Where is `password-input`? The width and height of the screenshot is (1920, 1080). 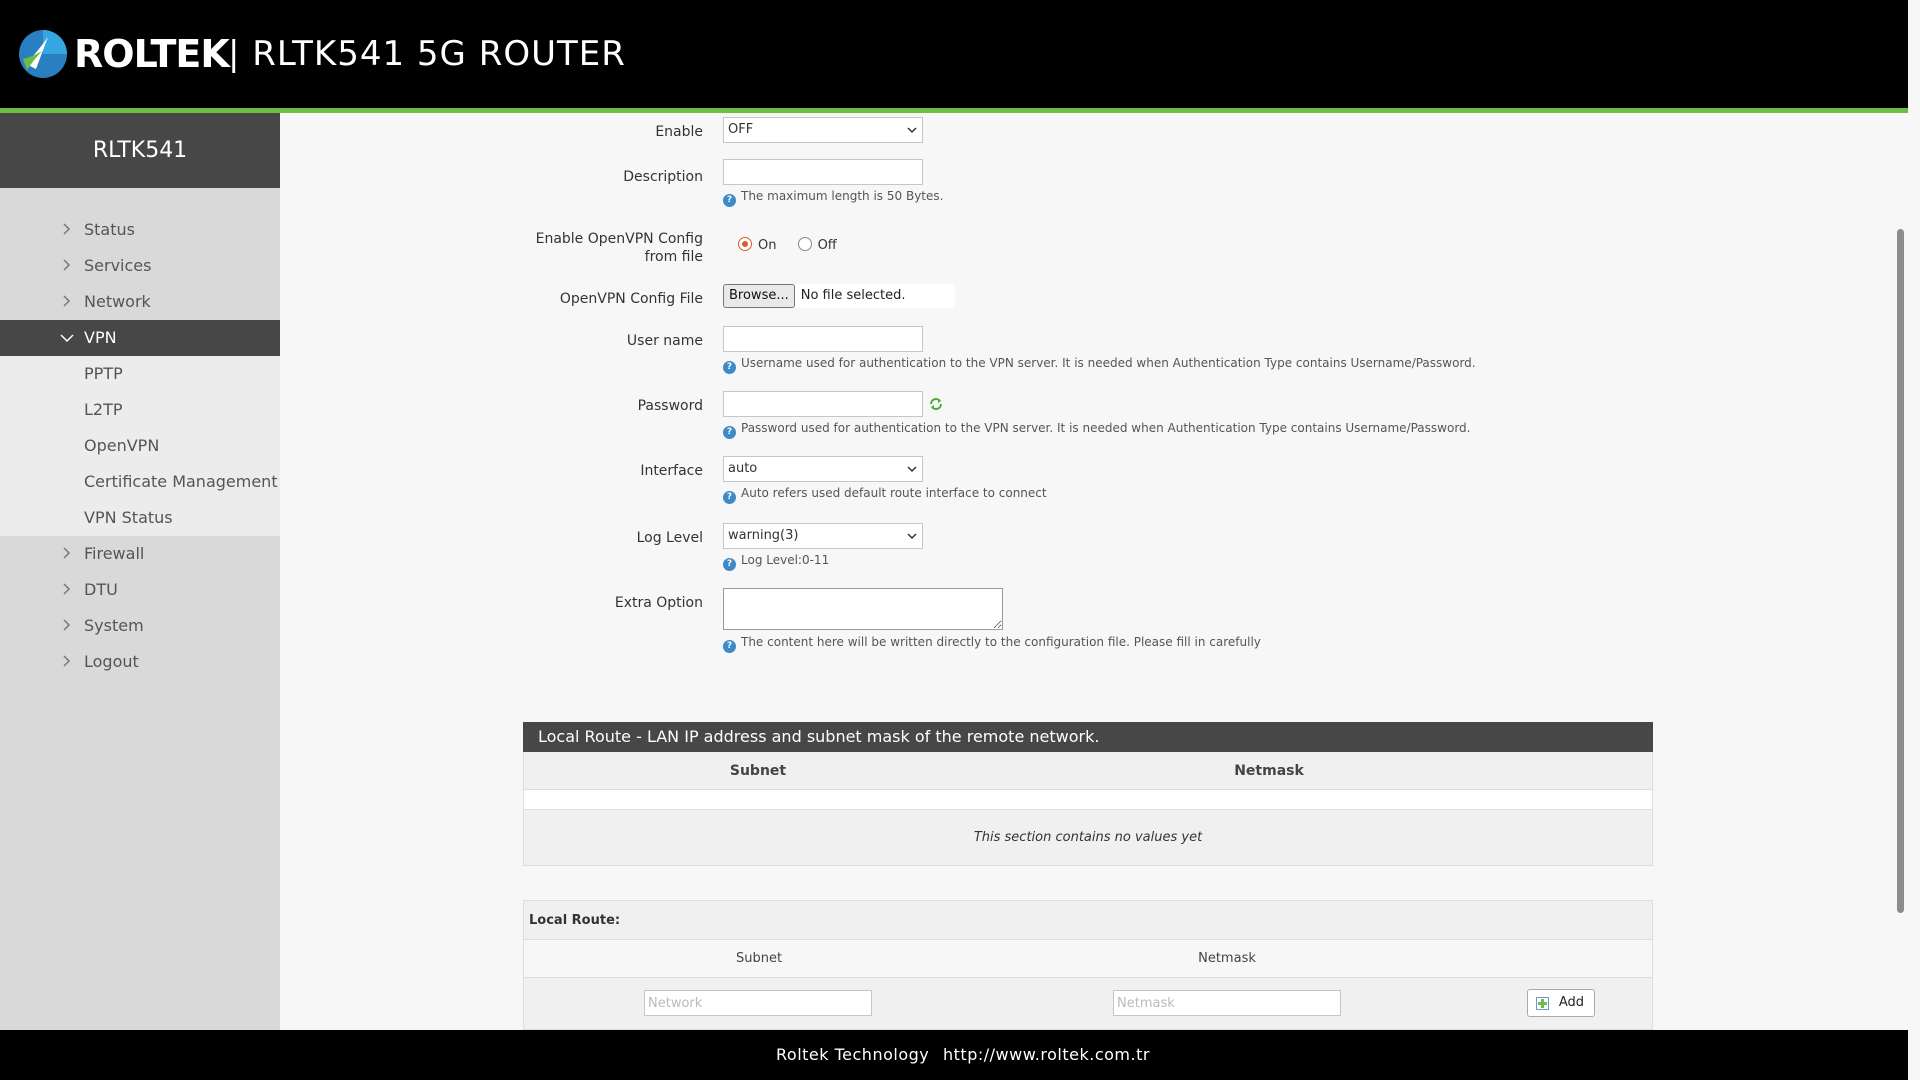
password-input is located at coordinates (823, 404).